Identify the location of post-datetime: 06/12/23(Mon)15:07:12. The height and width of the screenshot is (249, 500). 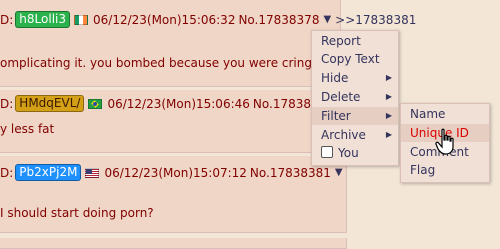
(175, 172).